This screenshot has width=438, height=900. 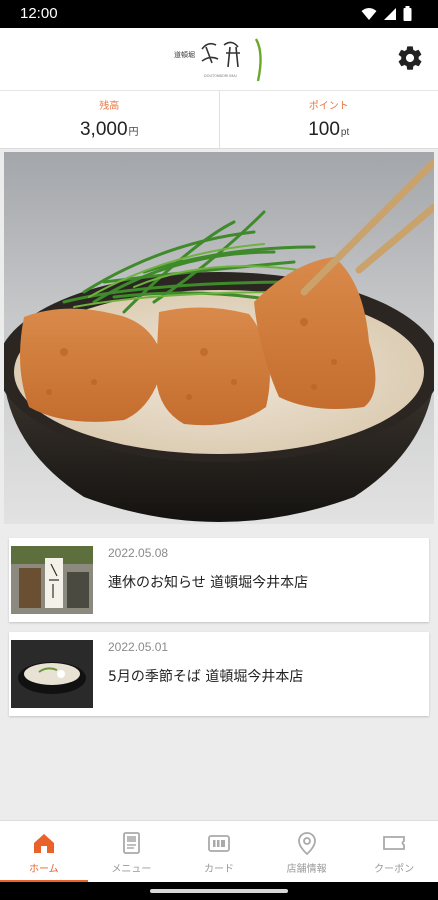 What do you see at coordinates (390, 13) in the screenshot?
I see `signal-icon` at bounding box center [390, 13].